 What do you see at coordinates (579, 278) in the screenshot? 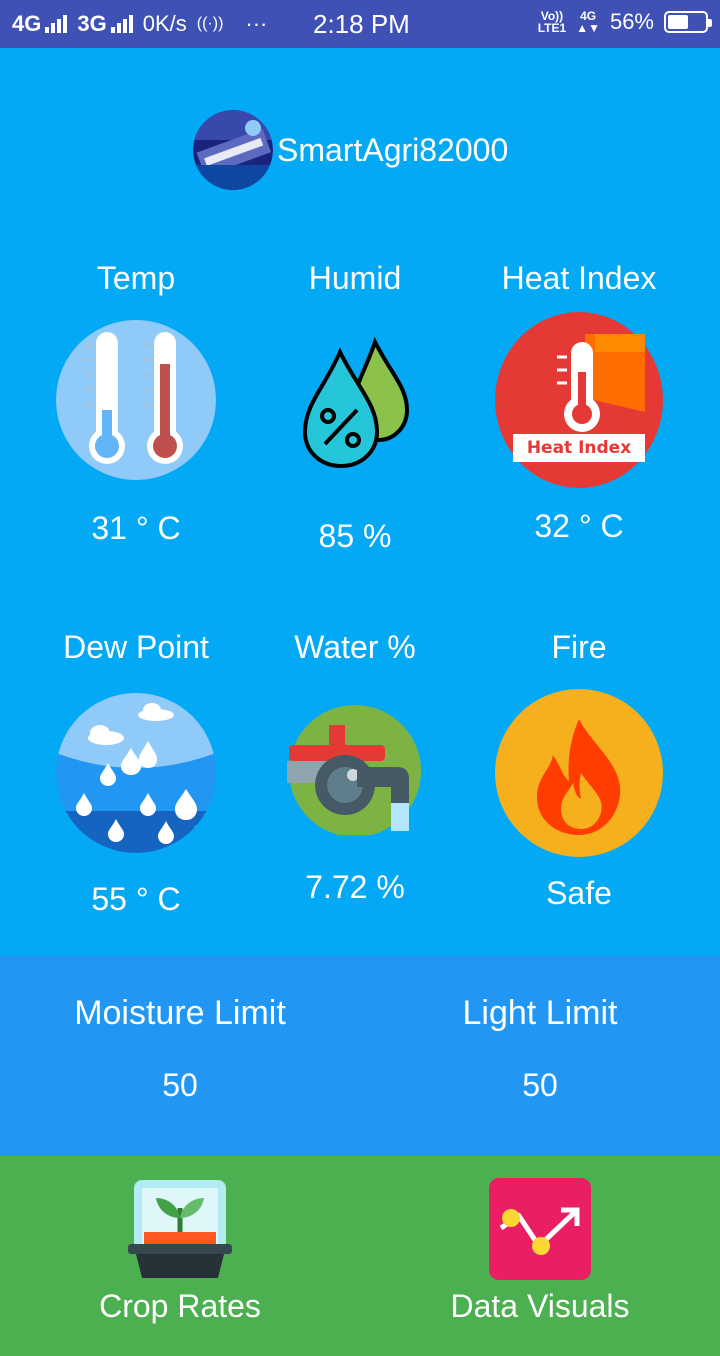
I see `sensor-label: Heat Index` at bounding box center [579, 278].